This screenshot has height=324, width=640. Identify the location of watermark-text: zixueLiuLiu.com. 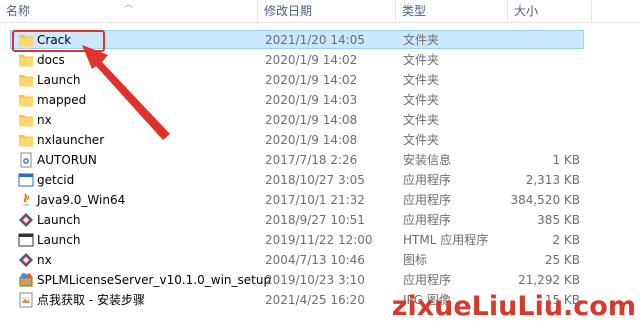
(513, 306).